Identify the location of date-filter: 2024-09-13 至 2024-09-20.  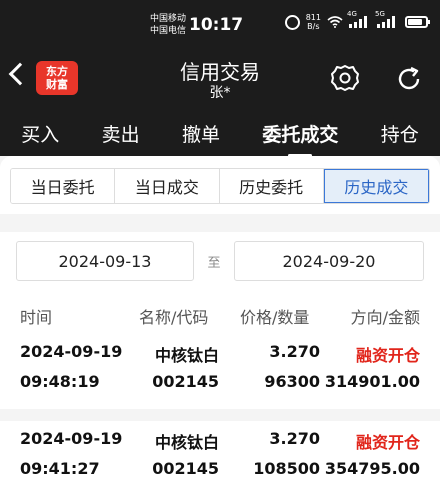
(220, 261).